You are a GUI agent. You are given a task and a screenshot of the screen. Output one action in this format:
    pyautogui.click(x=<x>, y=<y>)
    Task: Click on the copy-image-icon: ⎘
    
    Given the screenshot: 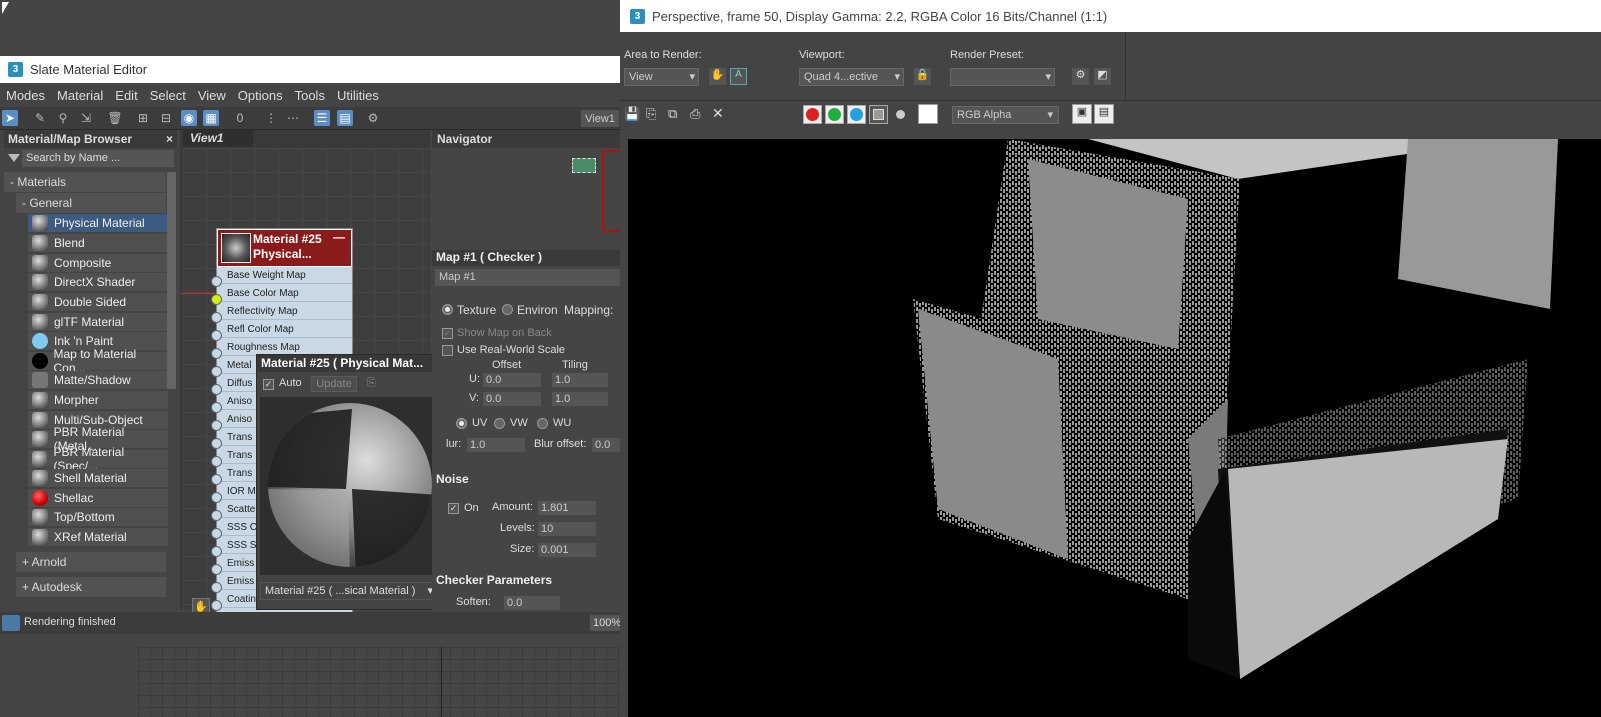 What is the action you would take?
    pyautogui.click(x=651, y=114)
    